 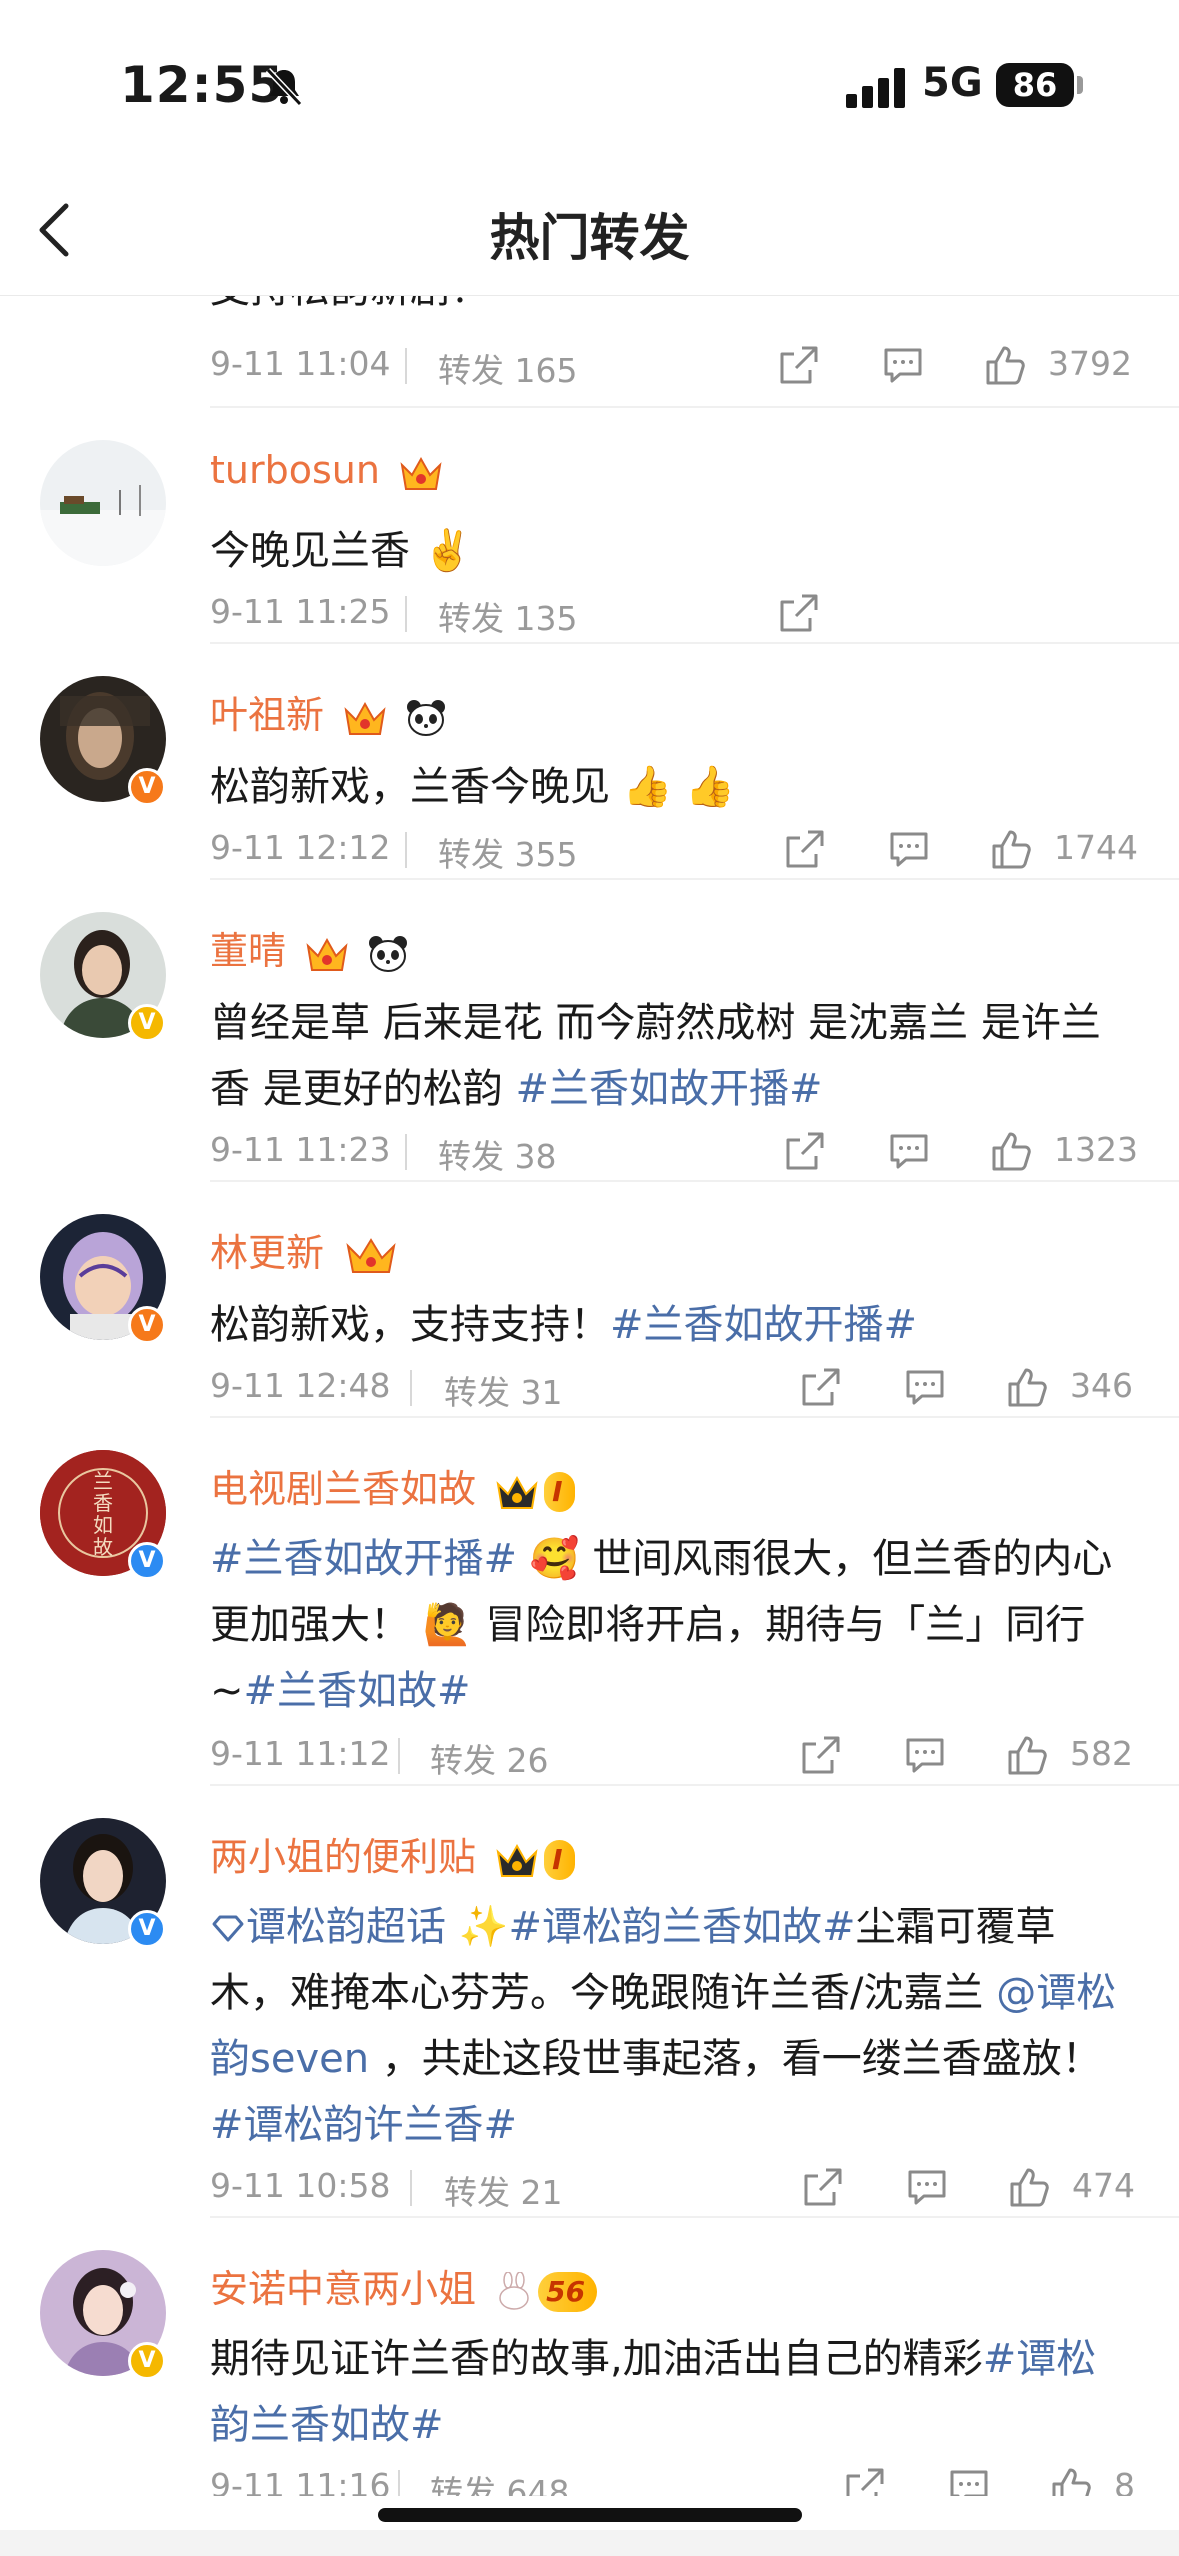 I want to click on username: 电视剧兰香如故 I, so click(x=392, y=1485).